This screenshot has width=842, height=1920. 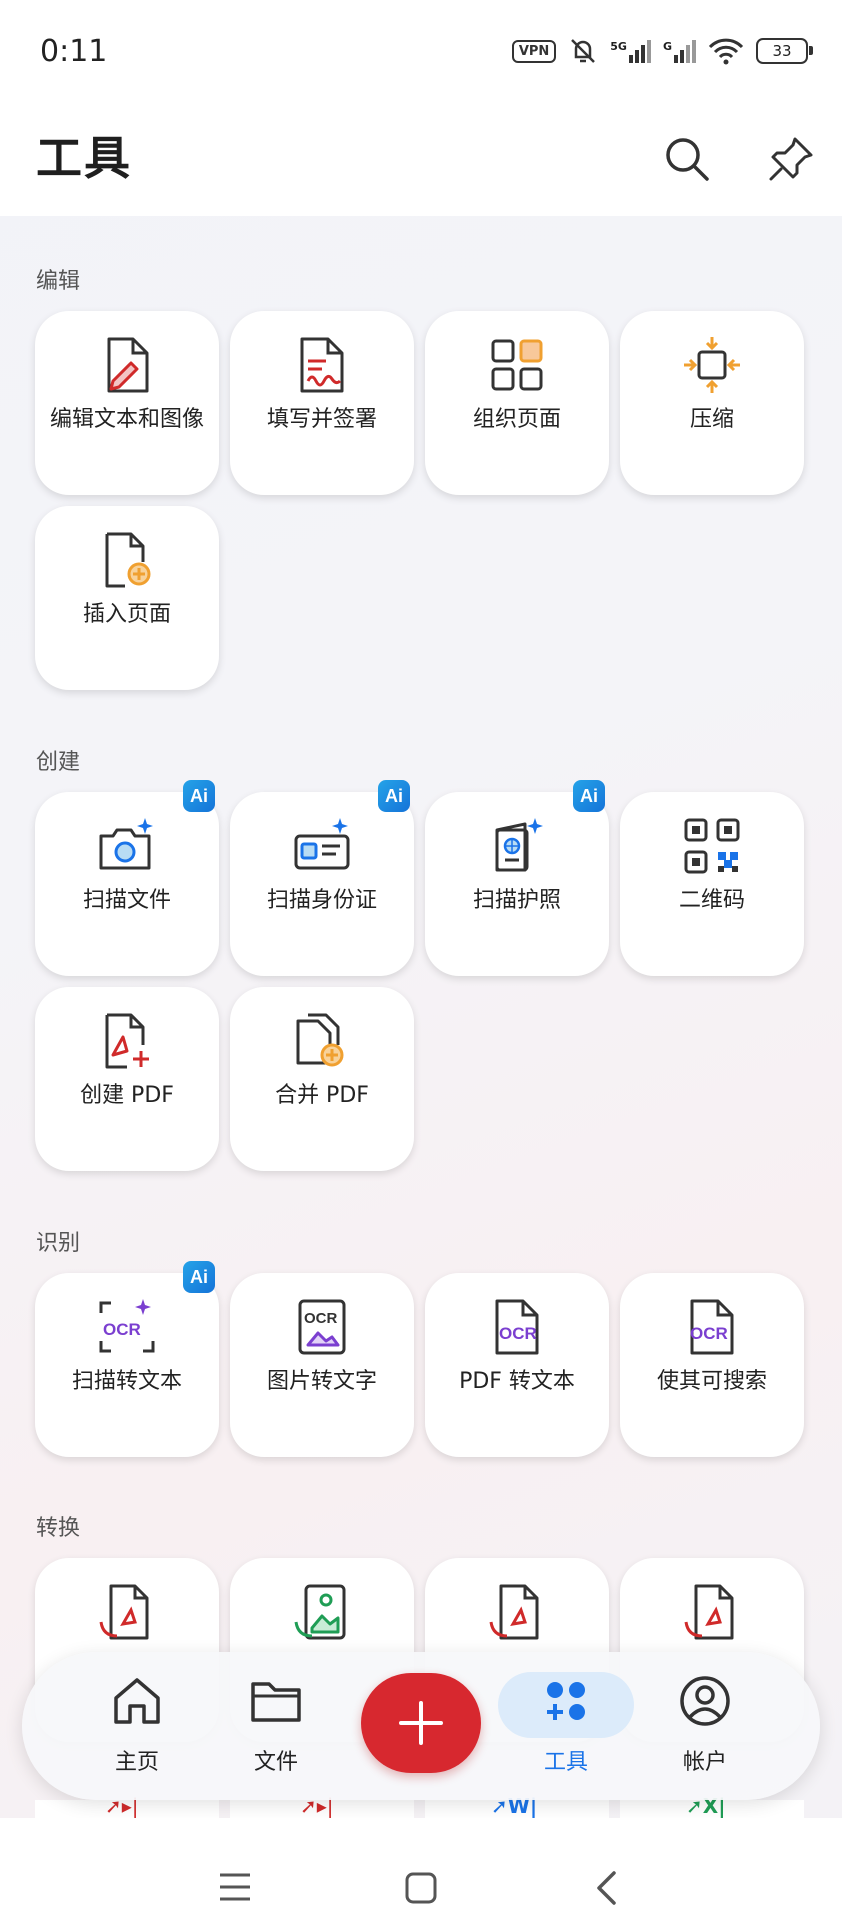 I want to click on tool-label: 扫描护照, so click(x=516, y=900).